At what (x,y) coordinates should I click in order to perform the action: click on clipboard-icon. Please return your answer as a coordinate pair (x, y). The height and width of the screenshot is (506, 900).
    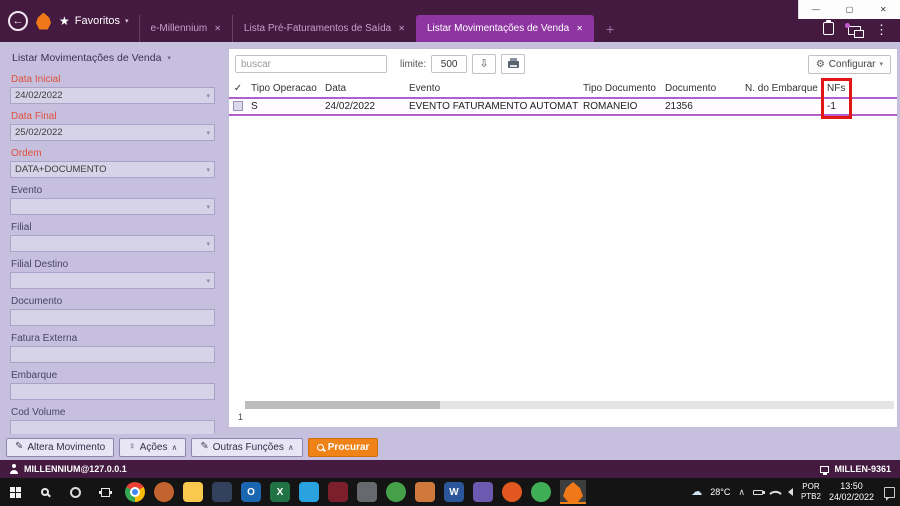
    Looking at the image, I should click on (828, 27).